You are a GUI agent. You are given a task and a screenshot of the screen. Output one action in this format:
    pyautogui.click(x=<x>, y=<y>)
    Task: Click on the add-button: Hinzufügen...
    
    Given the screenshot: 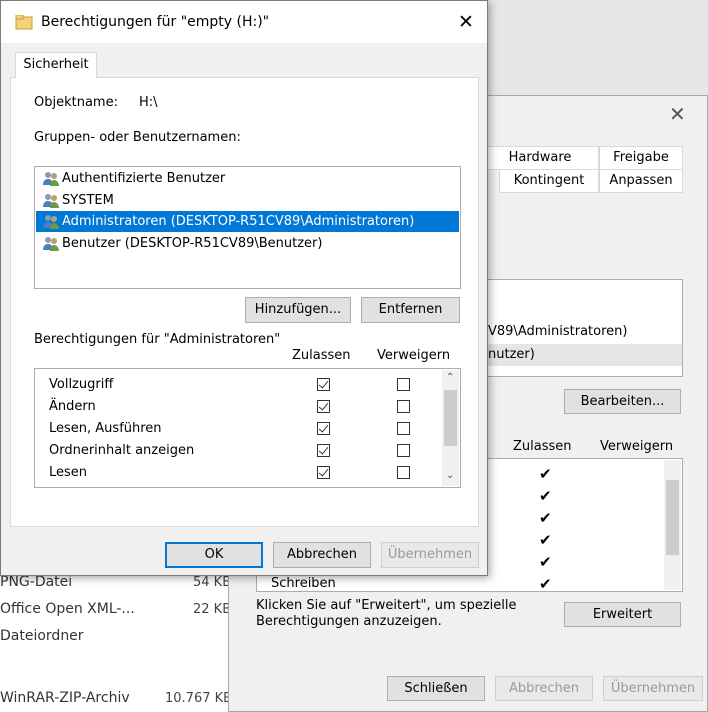 What is the action you would take?
    pyautogui.click(x=298, y=310)
    